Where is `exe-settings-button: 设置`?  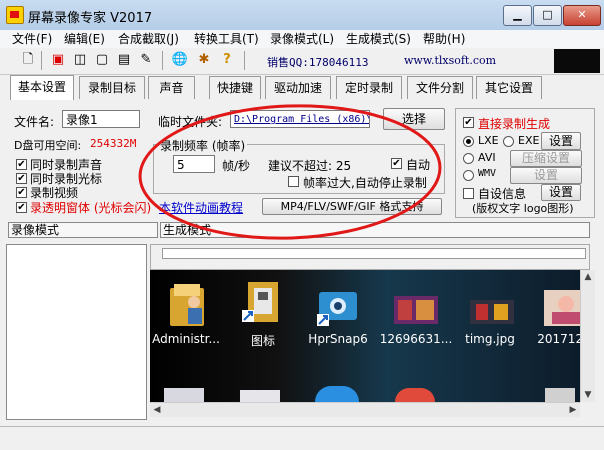 exe-settings-button: 设置 is located at coordinates (561, 141).